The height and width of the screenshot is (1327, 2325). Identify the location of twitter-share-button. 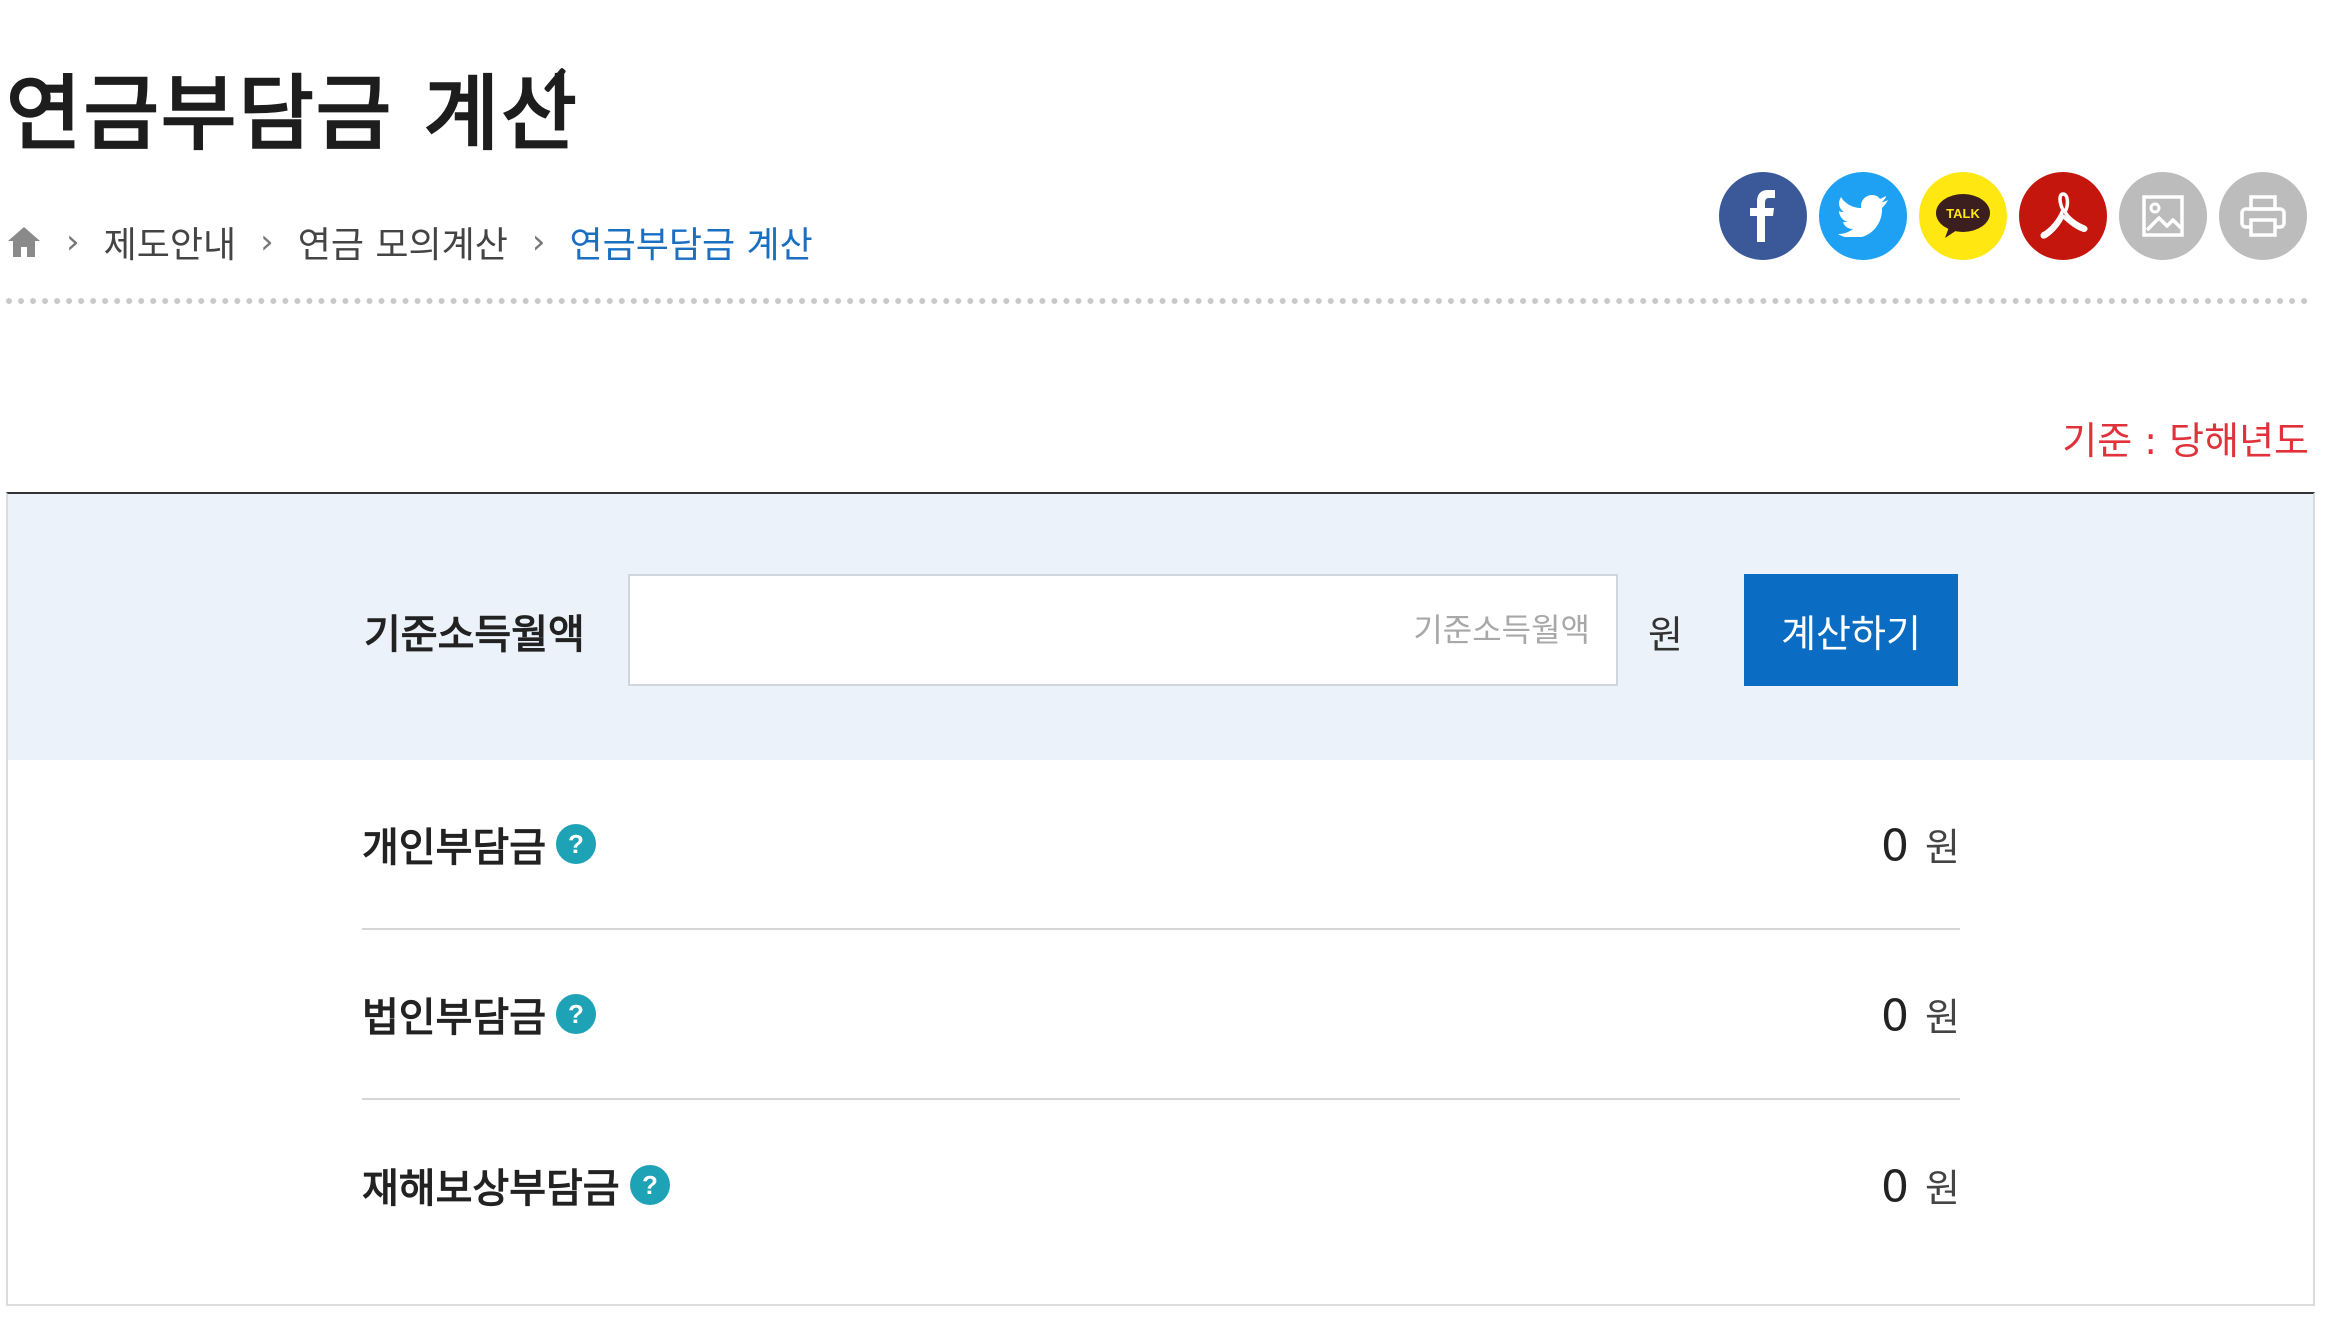
(1863, 216).